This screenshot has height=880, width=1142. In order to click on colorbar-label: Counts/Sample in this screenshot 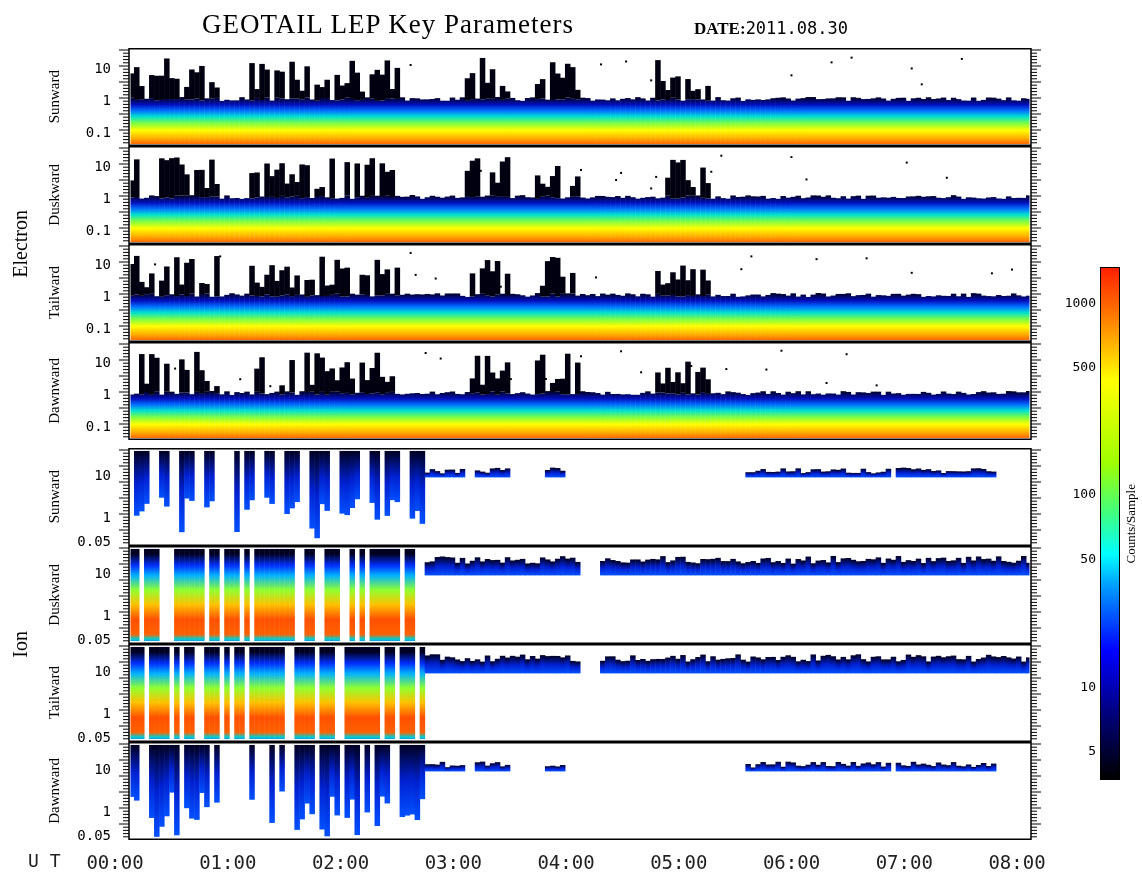, I will do `click(1131, 523)`.